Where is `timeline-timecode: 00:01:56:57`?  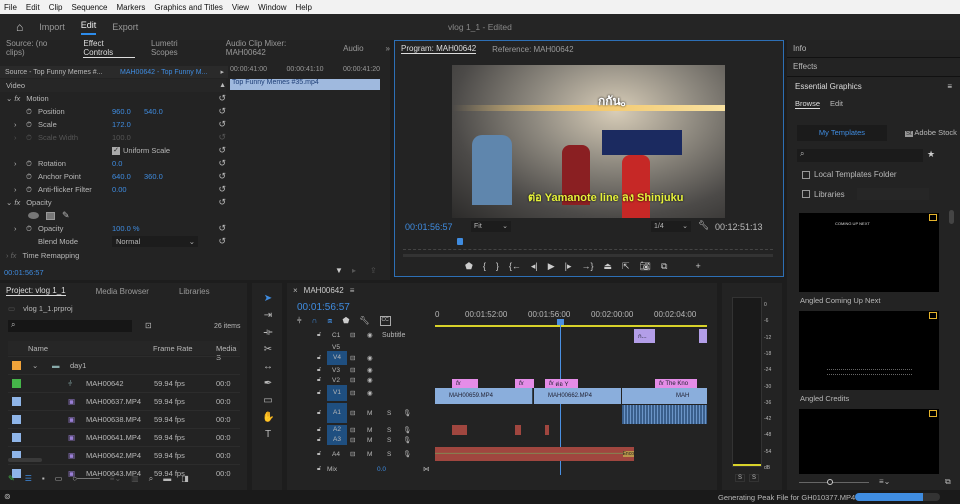 timeline-timecode: 00:01:56:57 is located at coordinates (323, 307).